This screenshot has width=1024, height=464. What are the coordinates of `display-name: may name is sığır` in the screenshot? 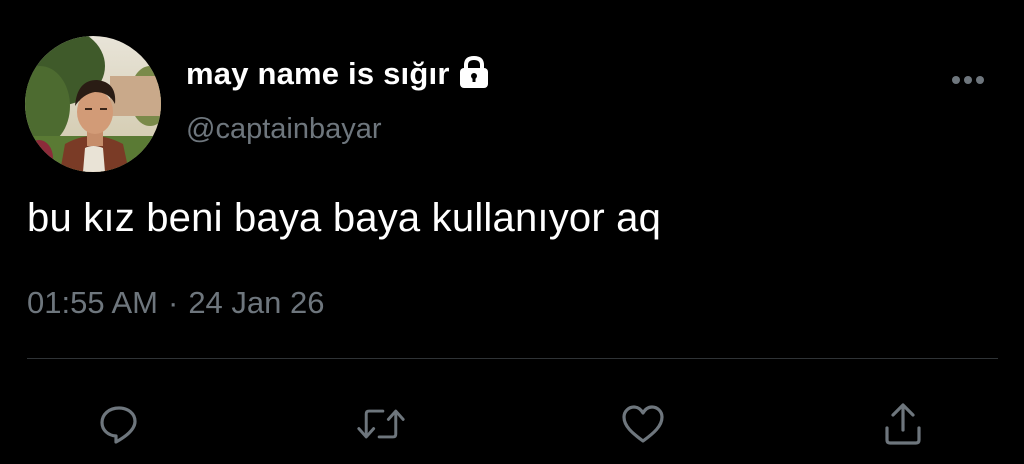 It's located at (318, 74).